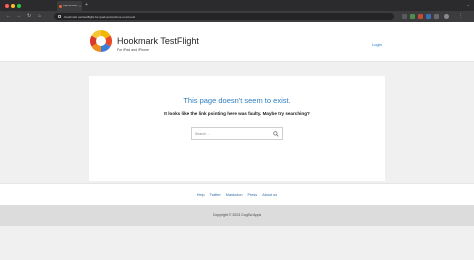 The width and height of the screenshot is (474, 260). Describe the element at coordinates (86, 5) in the screenshot. I see `new-tab-icon: +` at that location.